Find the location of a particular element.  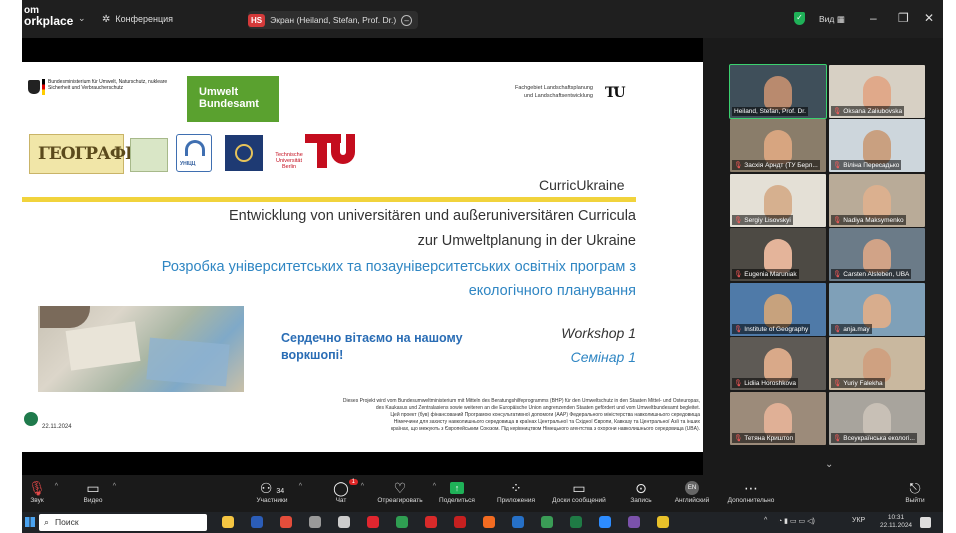

taskbar-app-gear-app-icon is located at coordinates (344, 522).